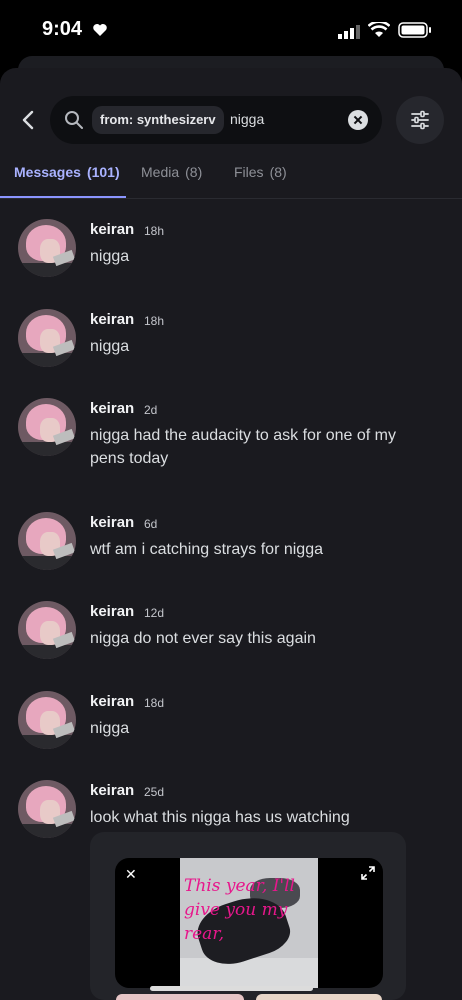 Image resolution: width=462 pixels, height=1000 pixels. I want to click on search-tabs: Messages (101) Media (8) Files (8), so click(231, 179).